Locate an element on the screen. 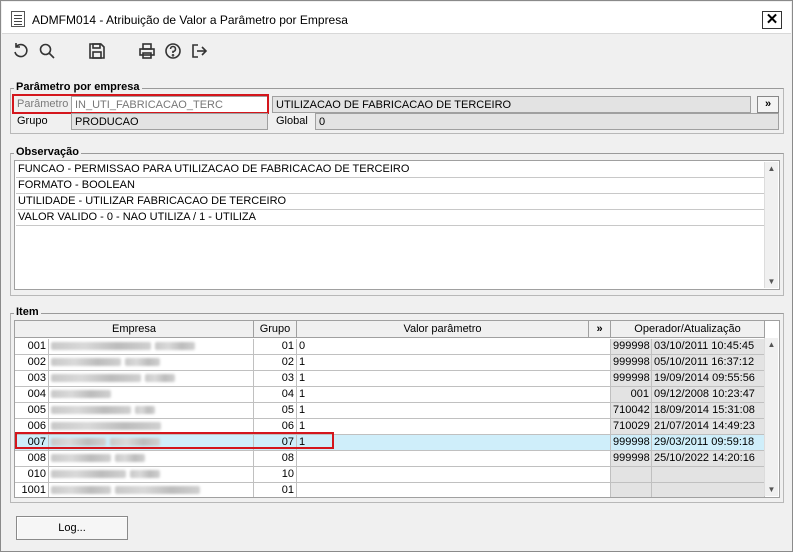 The image size is (793, 552). row-highlight is located at coordinates (174, 440).